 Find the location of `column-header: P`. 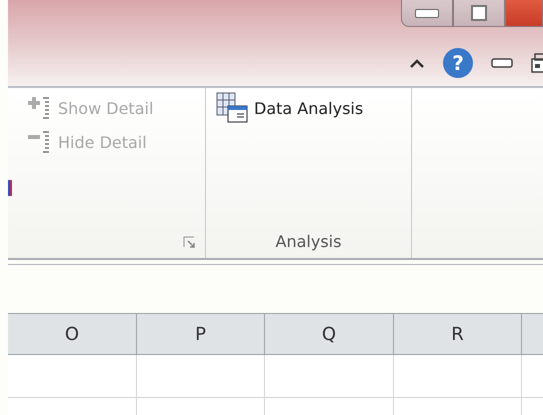

column-header: P is located at coordinates (201, 334).